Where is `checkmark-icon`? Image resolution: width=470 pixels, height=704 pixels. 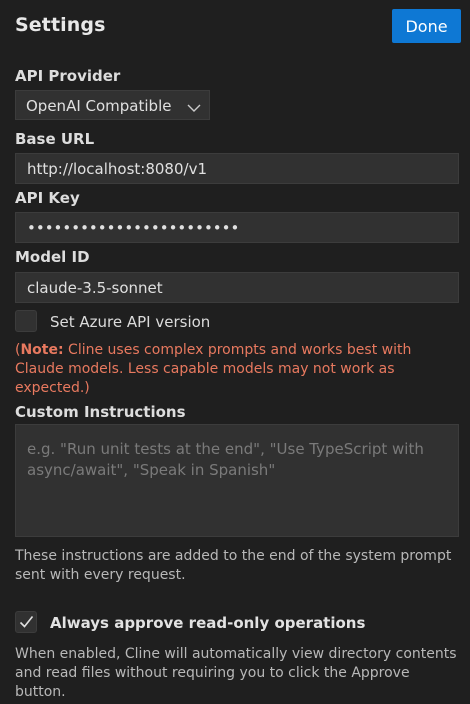 checkmark-icon is located at coordinates (26, 622).